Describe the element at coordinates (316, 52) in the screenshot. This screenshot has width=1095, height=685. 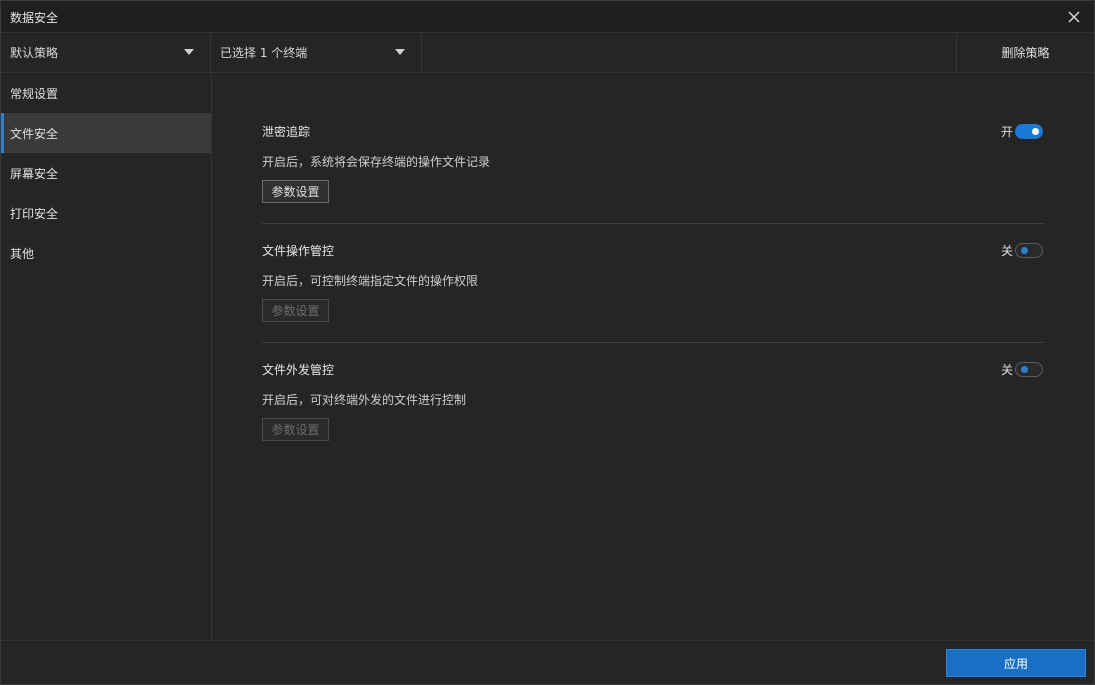
I see `terminal-dropdown: 已选择 1 个终端` at that location.